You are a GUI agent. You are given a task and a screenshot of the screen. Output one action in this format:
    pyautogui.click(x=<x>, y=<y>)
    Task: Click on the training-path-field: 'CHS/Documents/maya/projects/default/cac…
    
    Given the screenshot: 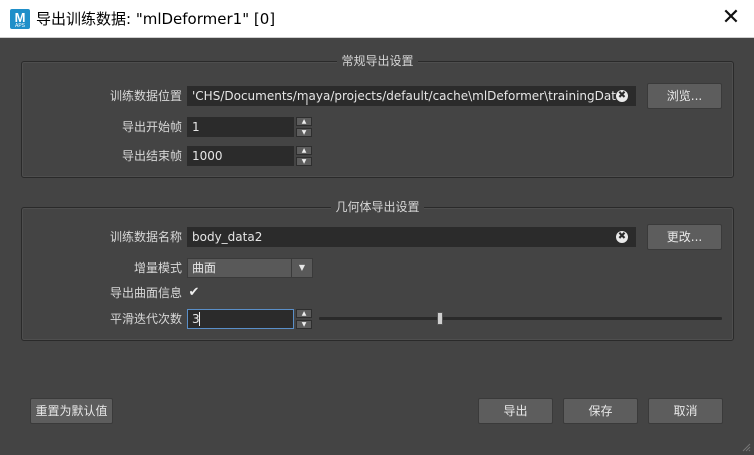 What is the action you would take?
    pyautogui.click(x=411, y=96)
    